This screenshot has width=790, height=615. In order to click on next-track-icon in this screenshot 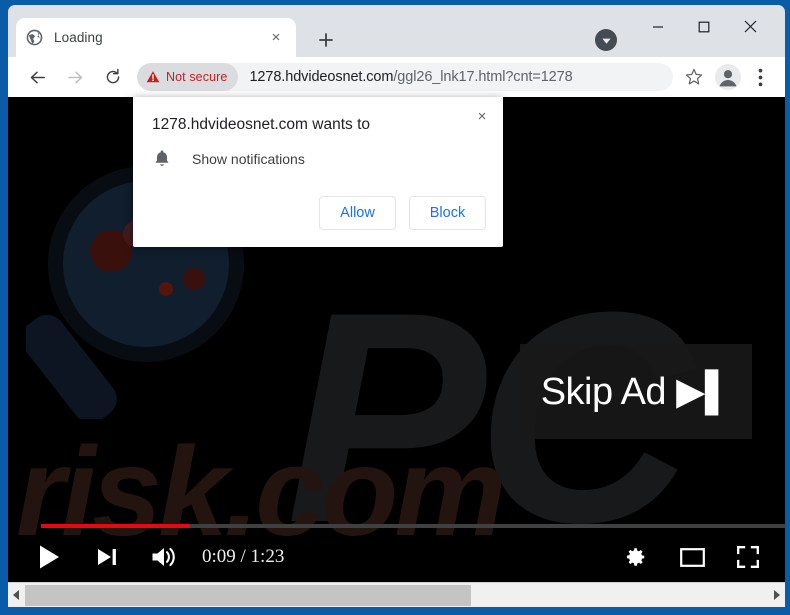, I will do `click(107, 557)`.